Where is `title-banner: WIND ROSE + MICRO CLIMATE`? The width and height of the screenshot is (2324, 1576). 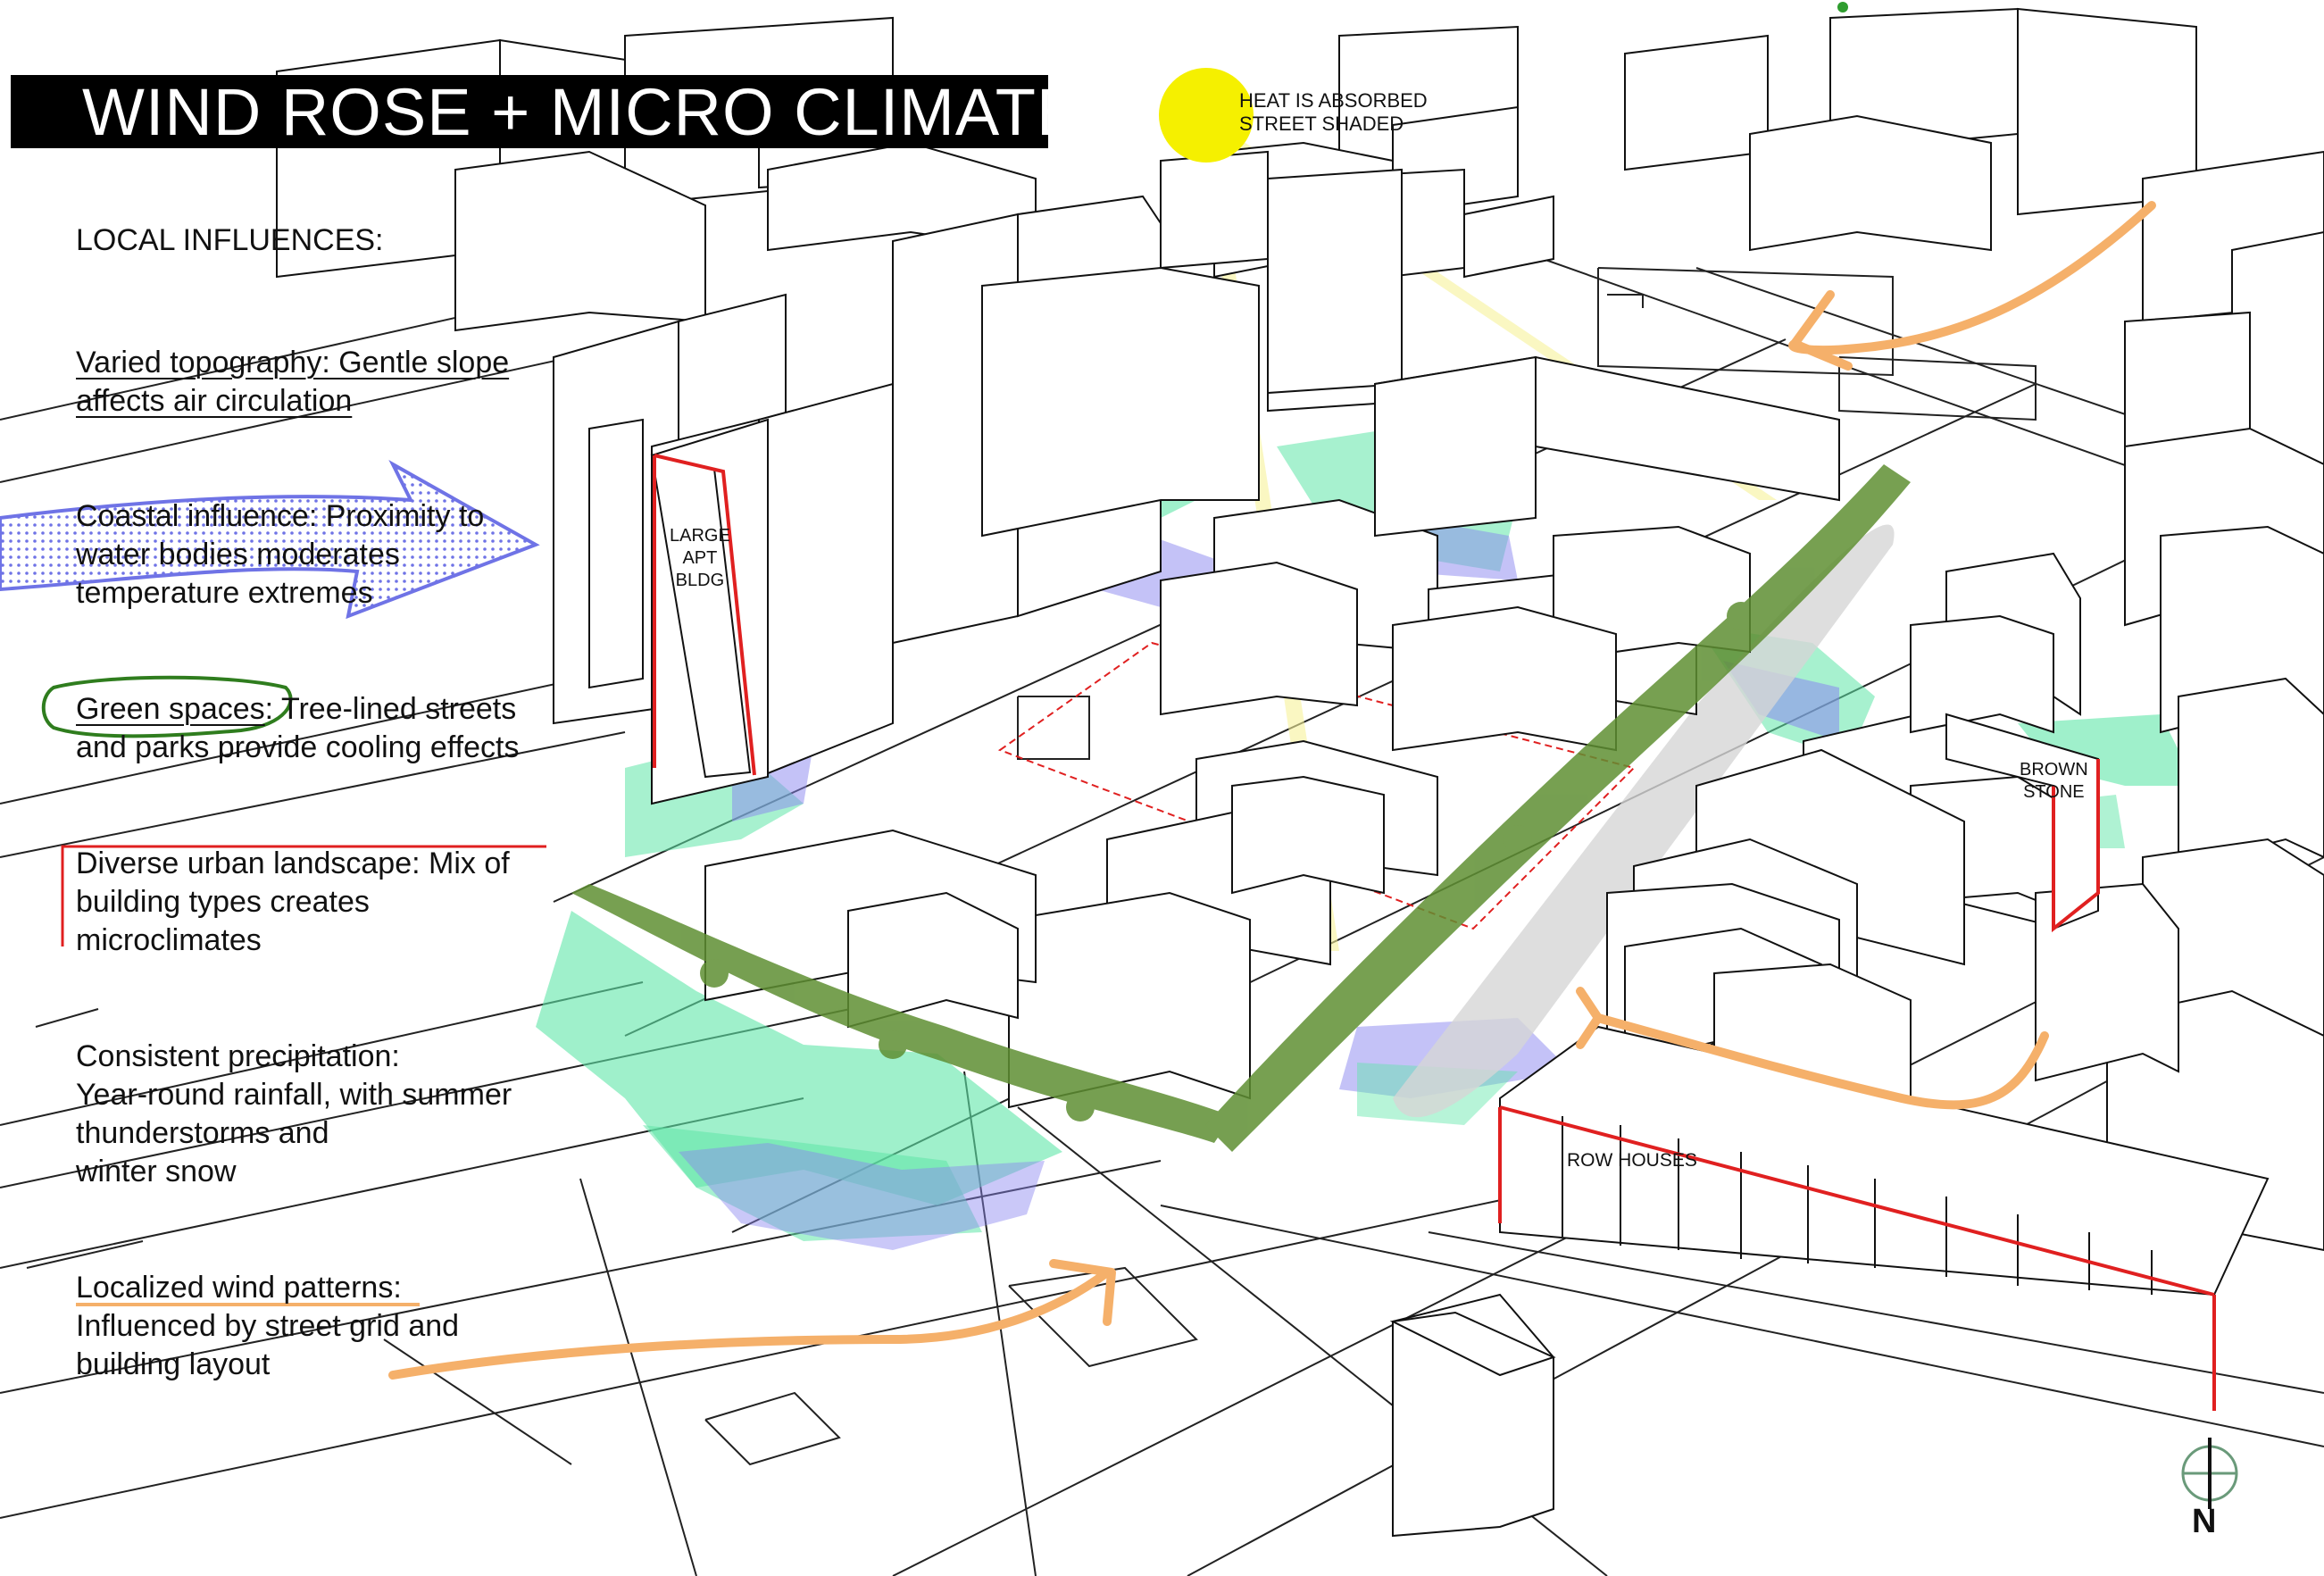
title-banner: WIND ROSE + MICRO CLIMATE is located at coordinates (545, 112).